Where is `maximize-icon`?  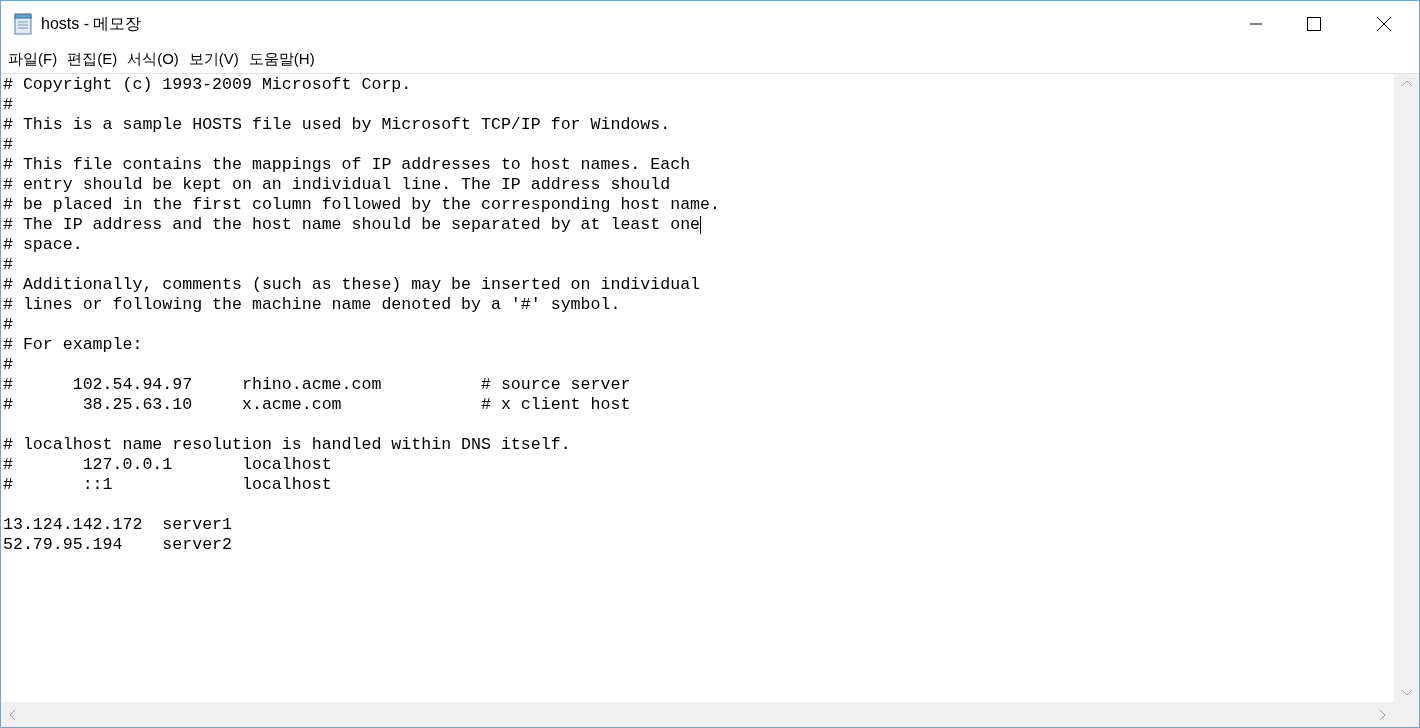
maximize-icon is located at coordinates (1314, 23).